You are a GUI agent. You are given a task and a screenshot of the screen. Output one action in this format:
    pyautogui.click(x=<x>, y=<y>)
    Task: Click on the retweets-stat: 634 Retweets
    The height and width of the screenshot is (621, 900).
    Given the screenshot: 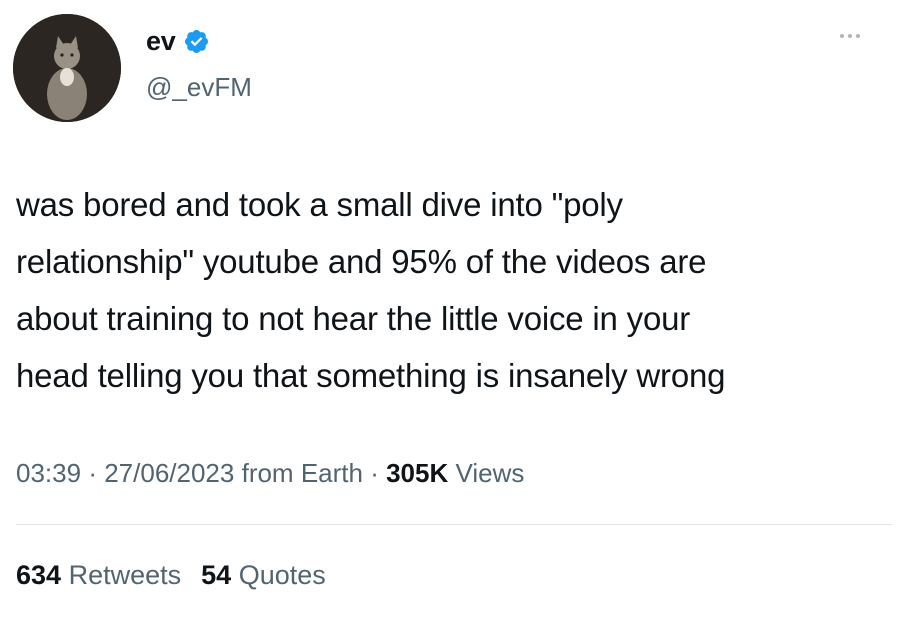 What is the action you would take?
    pyautogui.click(x=98, y=575)
    